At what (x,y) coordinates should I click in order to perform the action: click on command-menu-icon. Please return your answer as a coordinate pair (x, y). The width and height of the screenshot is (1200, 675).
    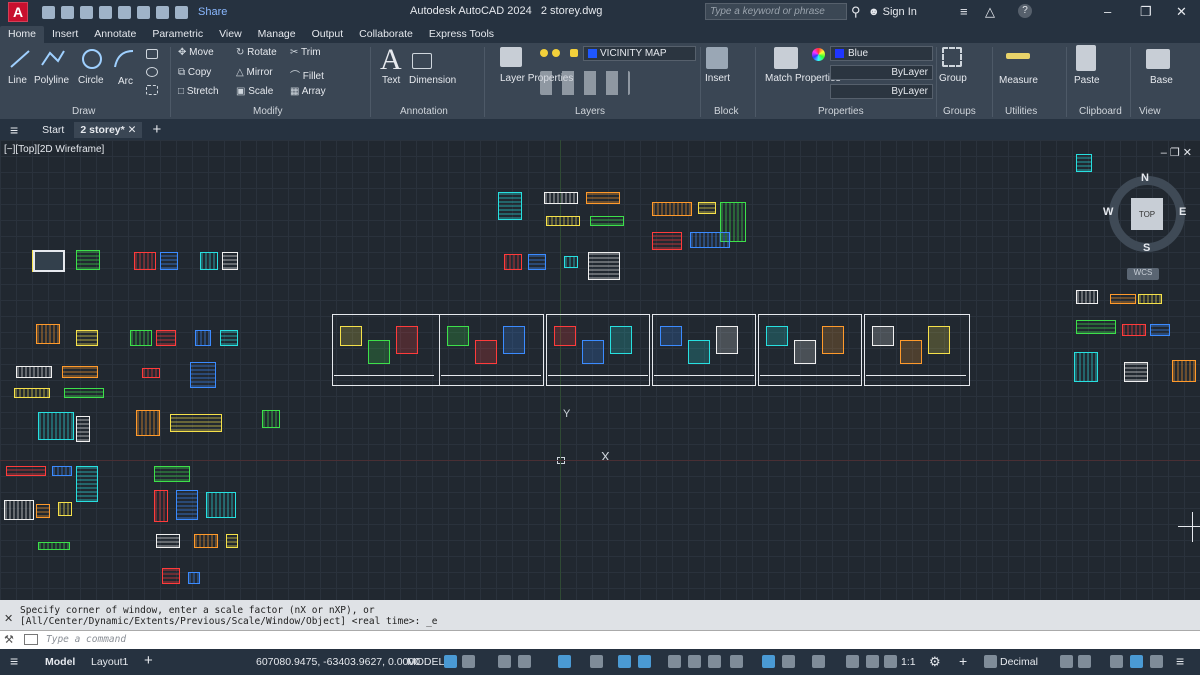
    Looking at the image, I should click on (31, 639).